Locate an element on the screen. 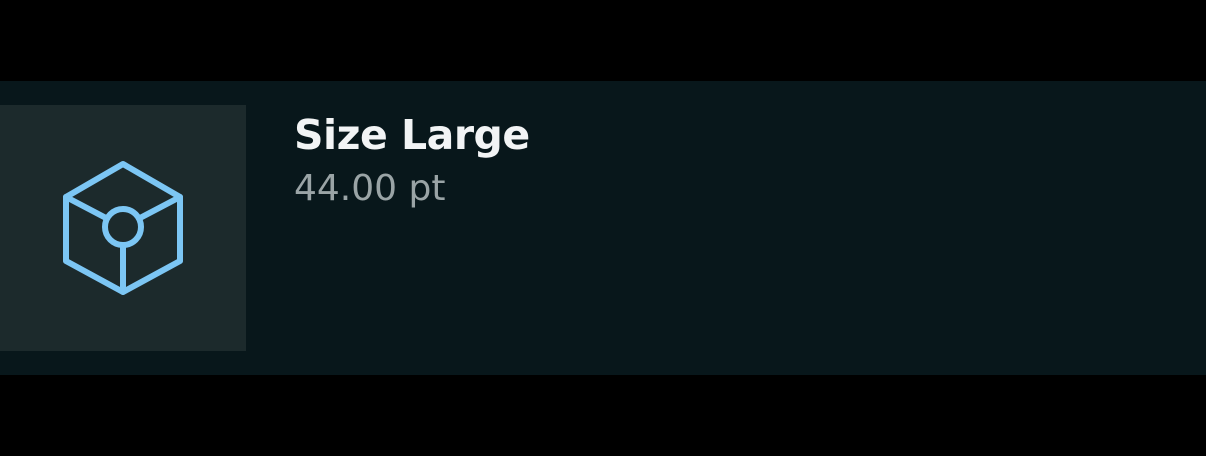  cube-icon is located at coordinates (123, 228).